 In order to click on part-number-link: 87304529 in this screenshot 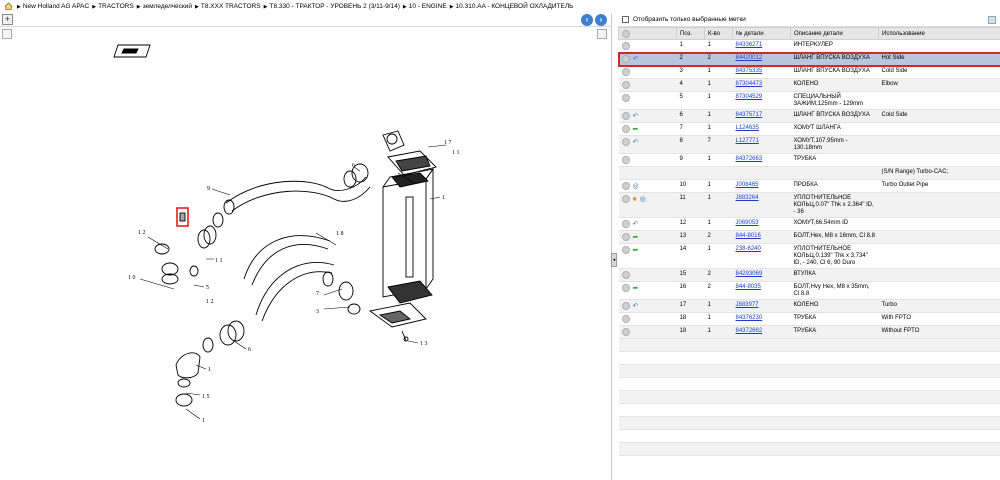, I will do `click(749, 97)`.